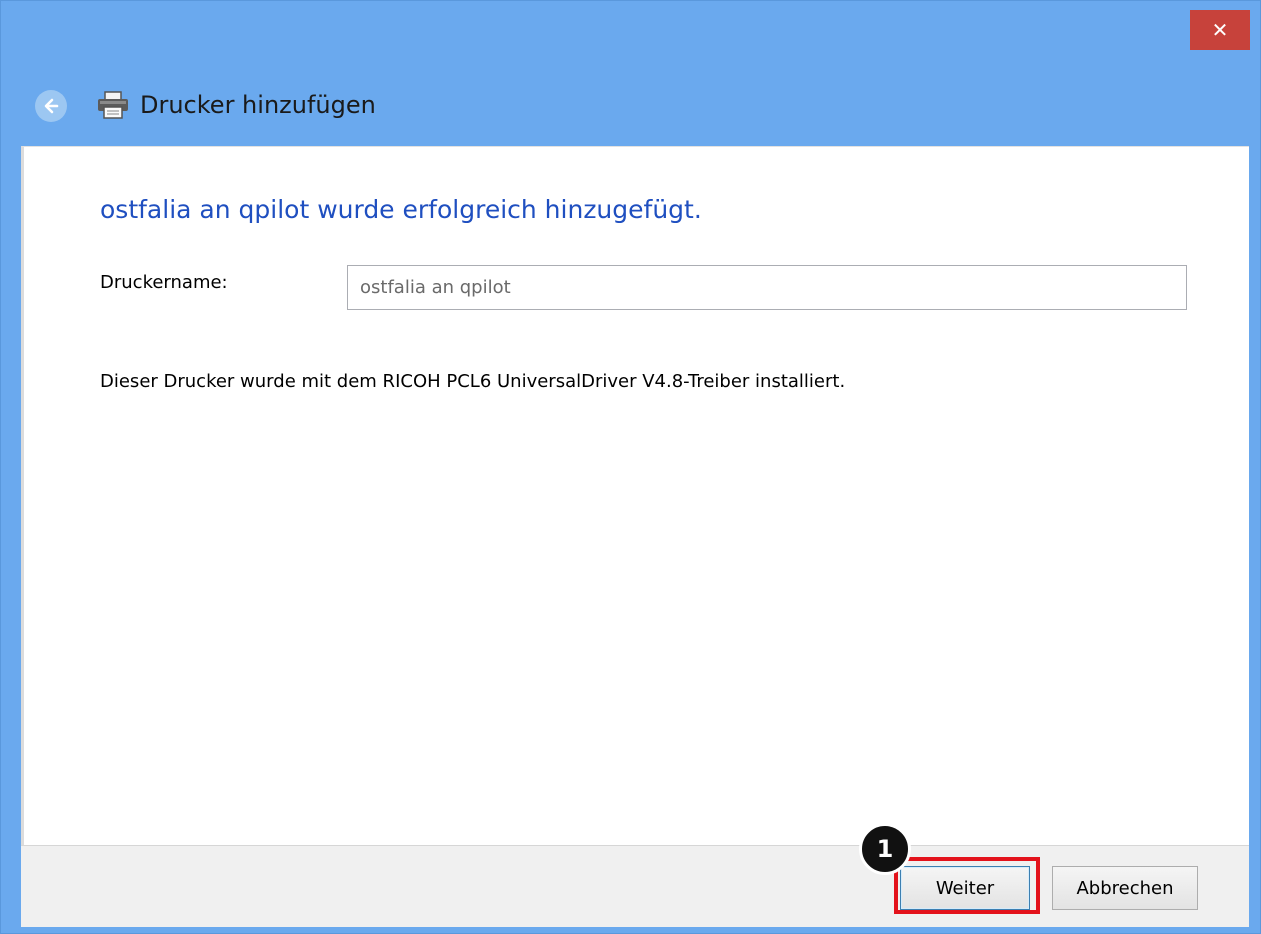 This screenshot has height=934, width=1261. I want to click on close-icon: ✕, so click(1220, 30).